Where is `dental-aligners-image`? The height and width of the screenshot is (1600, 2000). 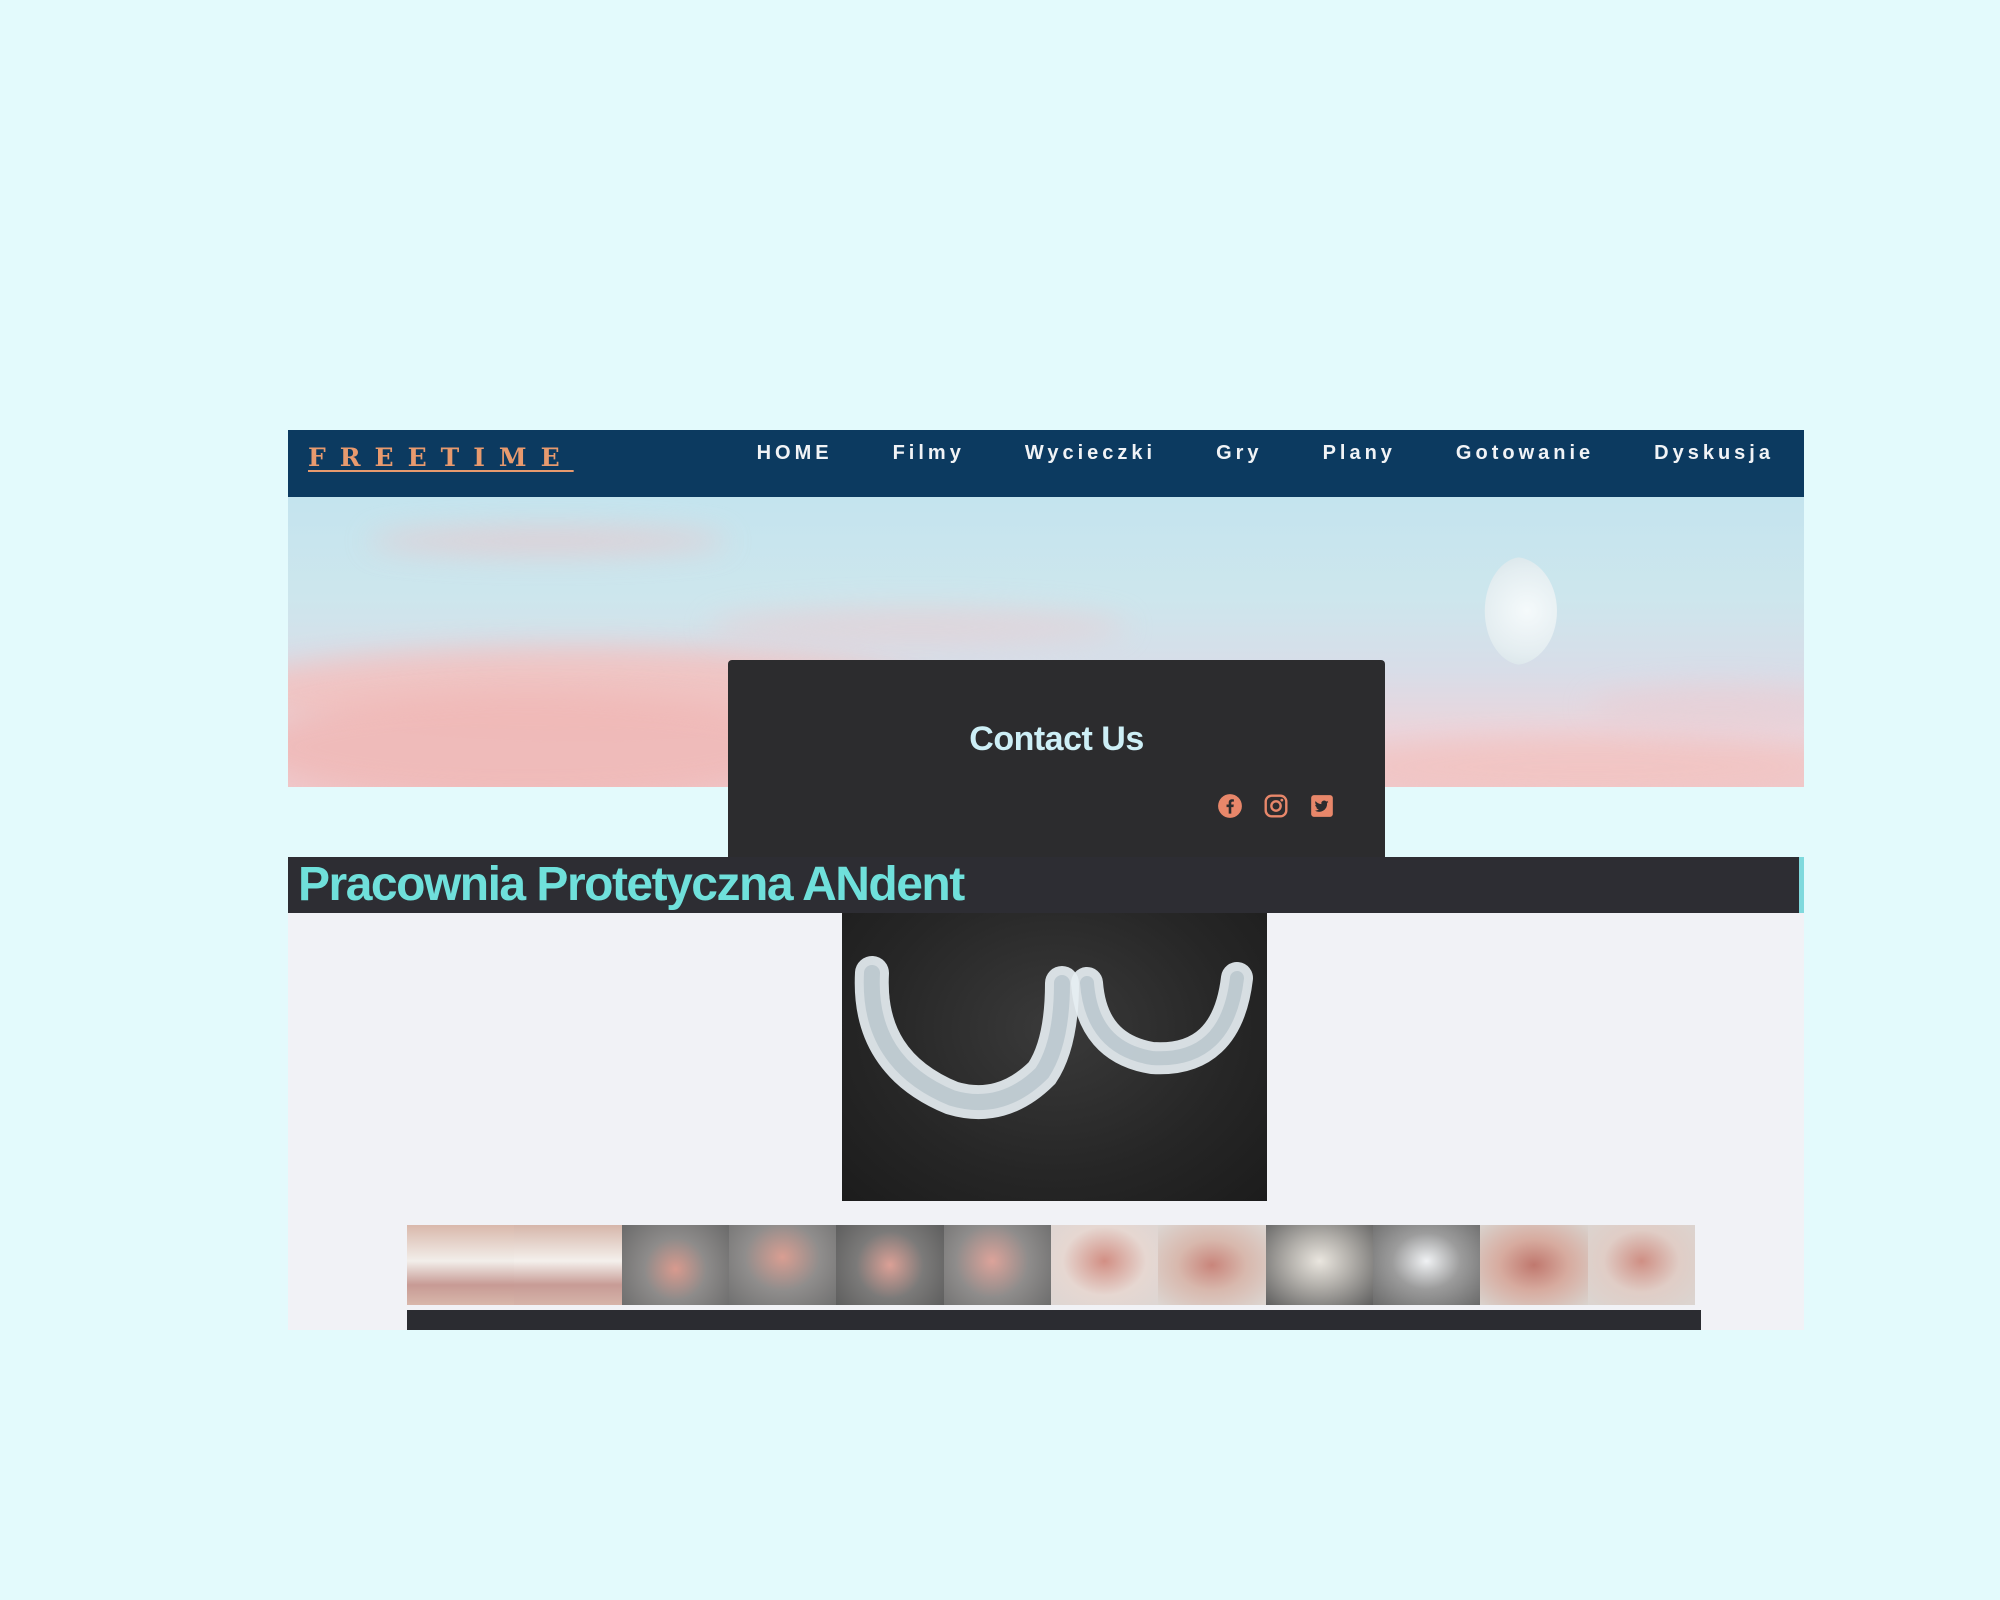
dental-aligners-image is located at coordinates (1053, 1038).